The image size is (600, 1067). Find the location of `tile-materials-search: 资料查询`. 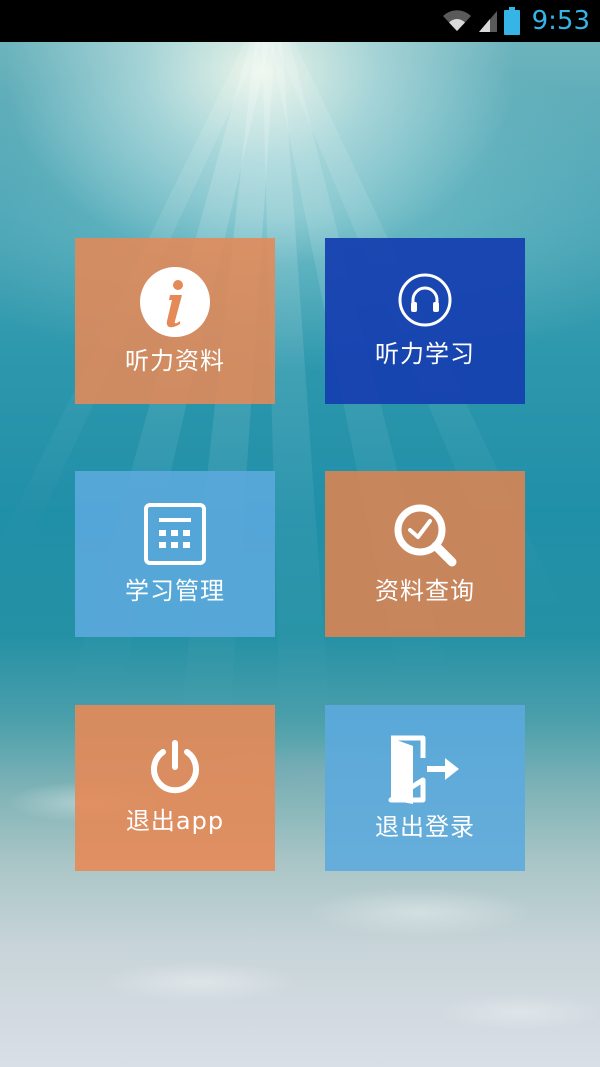

tile-materials-search: 资料查询 is located at coordinates (425, 554).